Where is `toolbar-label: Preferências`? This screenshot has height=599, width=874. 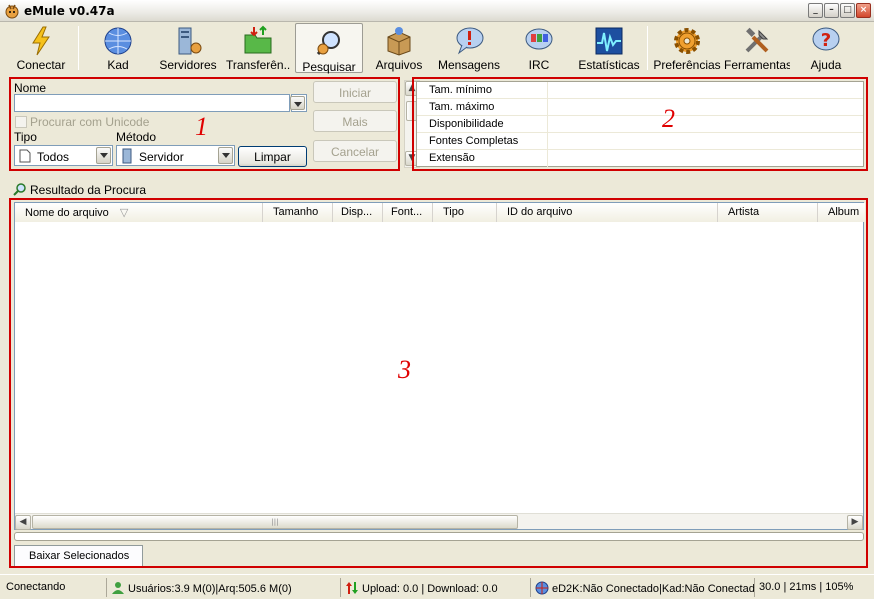 toolbar-label: Preferências is located at coordinates (687, 65).